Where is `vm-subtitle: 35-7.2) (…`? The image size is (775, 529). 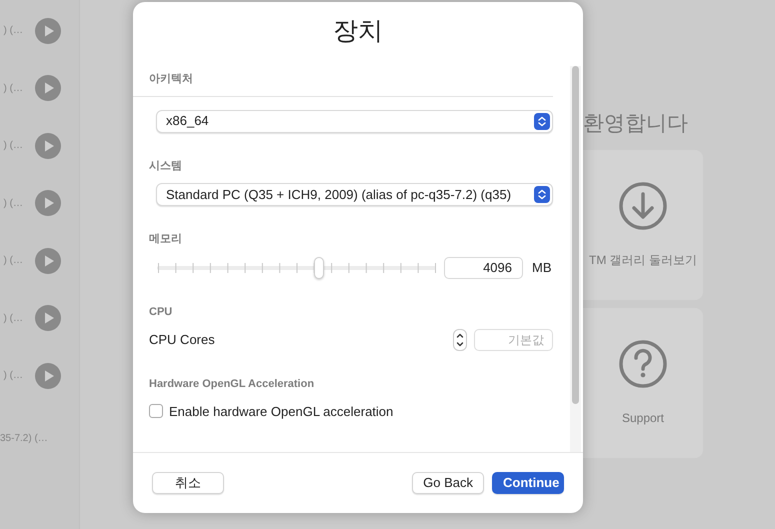 vm-subtitle: 35-7.2) (… is located at coordinates (24, 439).